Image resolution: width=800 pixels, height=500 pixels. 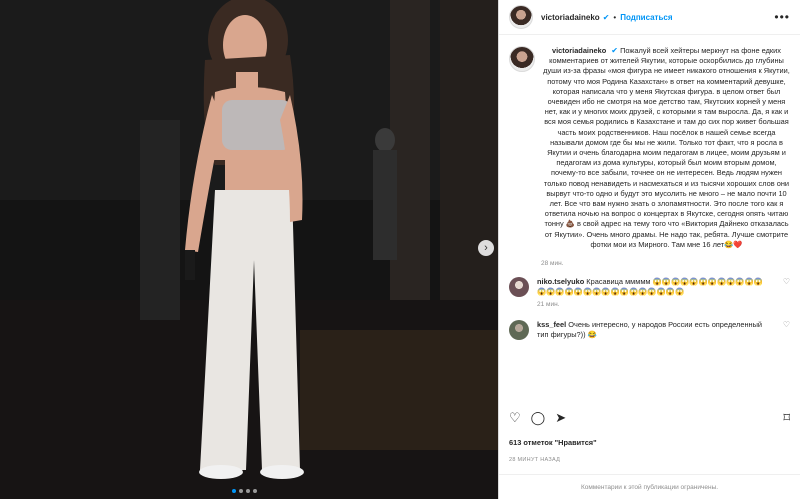 I want to click on follow-button: Подписаться, so click(x=646, y=17).